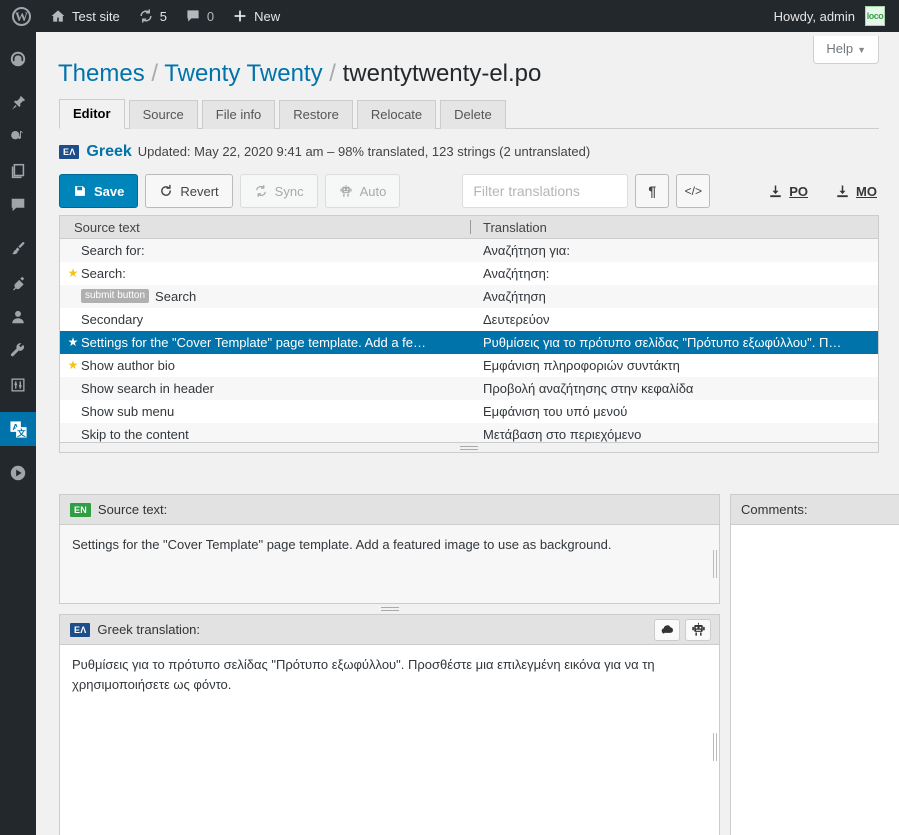 This screenshot has width=899, height=835. I want to click on revert-button: Revert, so click(189, 191).